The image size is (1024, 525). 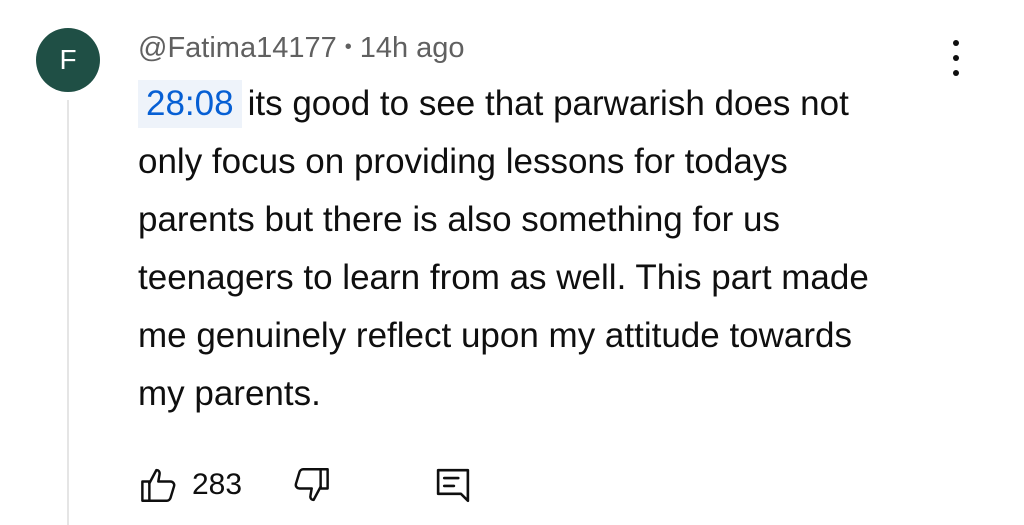 I want to click on avatar-letter: F, so click(x=68, y=59).